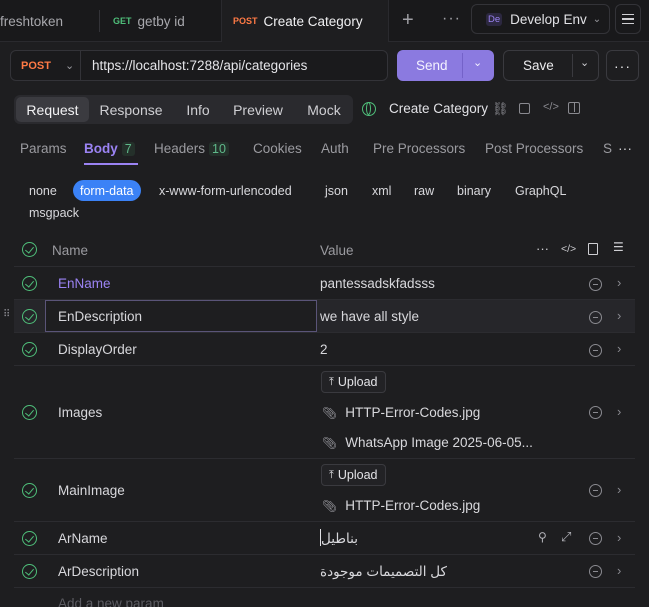 This screenshot has height=607, width=649. I want to click on param-value: كل التصميمات موجودة, so click(383, 572).